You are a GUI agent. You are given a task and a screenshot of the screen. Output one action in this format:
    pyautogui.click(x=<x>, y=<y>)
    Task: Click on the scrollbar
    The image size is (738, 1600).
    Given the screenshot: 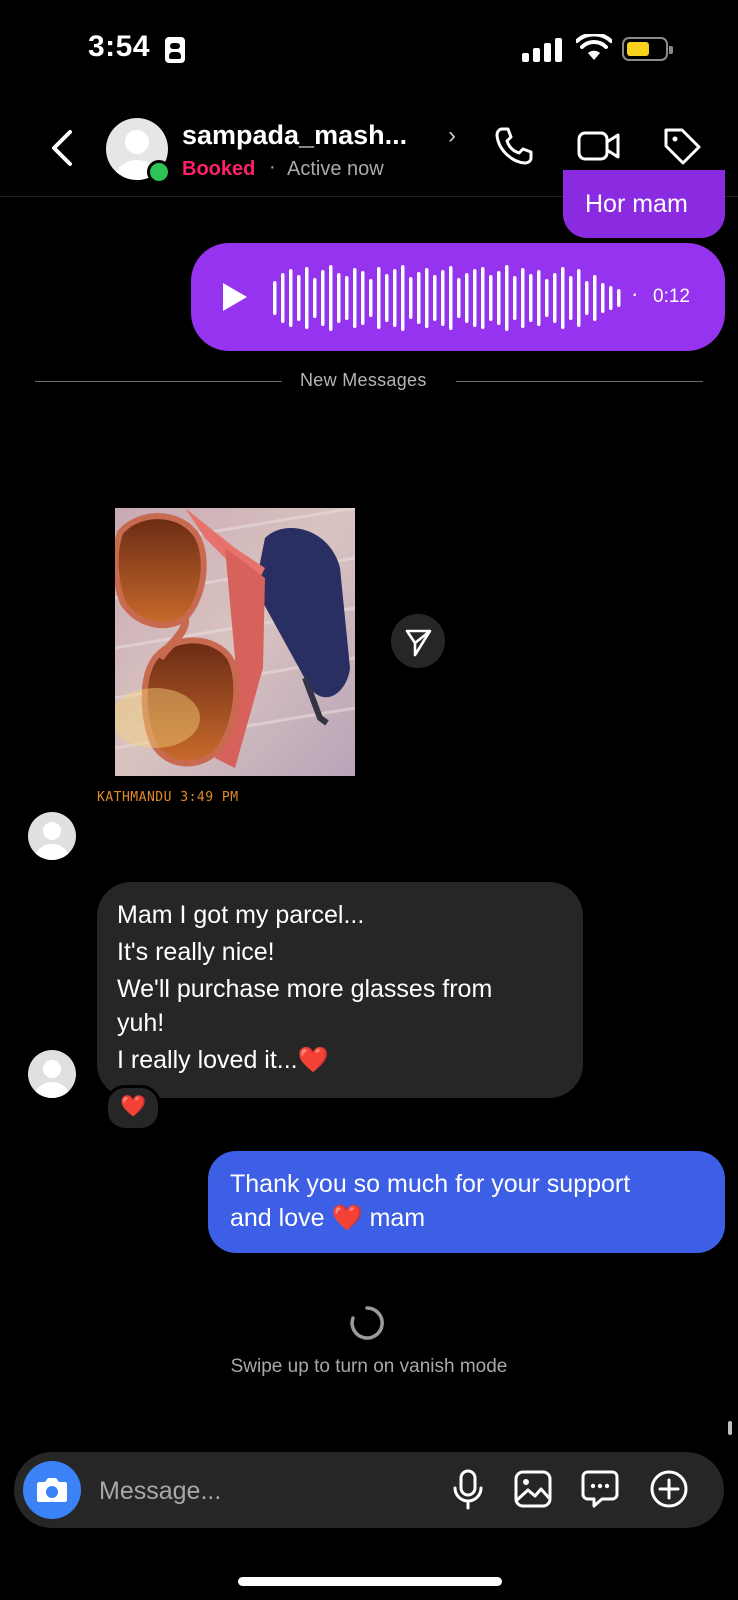 What is the action you would take?
    pyautogui.click(x=730, y=1428)
    